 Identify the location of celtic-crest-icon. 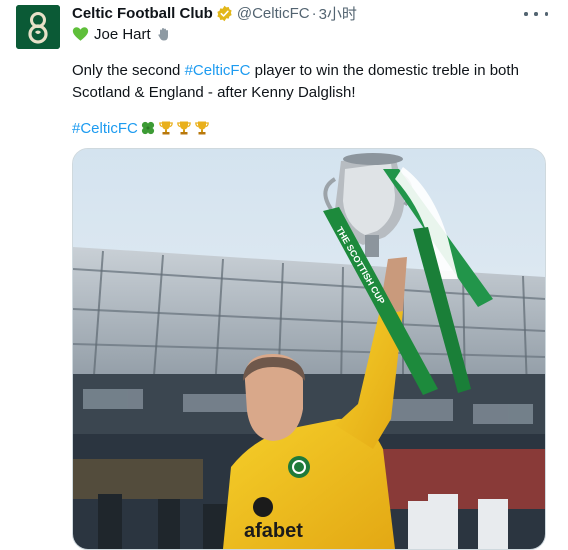
(38, 27).